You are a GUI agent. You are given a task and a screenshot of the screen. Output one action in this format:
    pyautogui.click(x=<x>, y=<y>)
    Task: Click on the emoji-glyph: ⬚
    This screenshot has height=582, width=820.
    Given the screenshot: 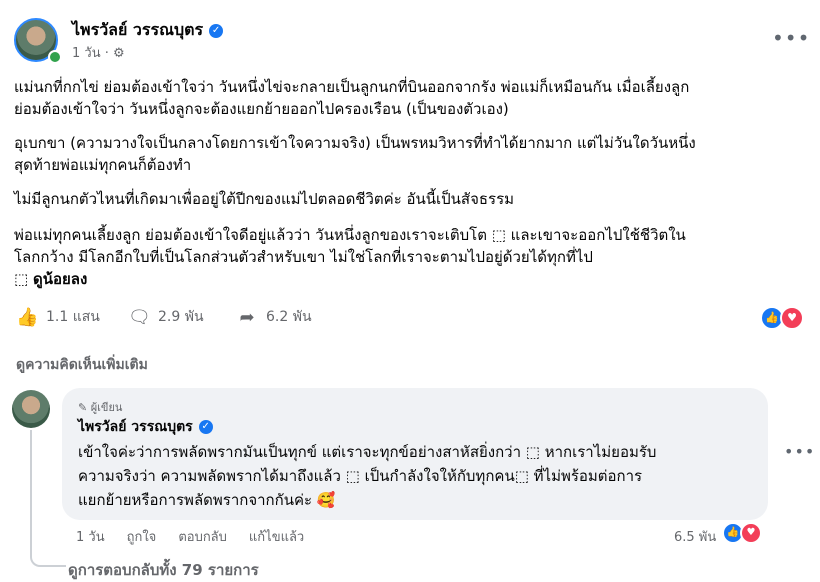 What is the action you would take?
    pyautogui.click(x=21, y=279)
    